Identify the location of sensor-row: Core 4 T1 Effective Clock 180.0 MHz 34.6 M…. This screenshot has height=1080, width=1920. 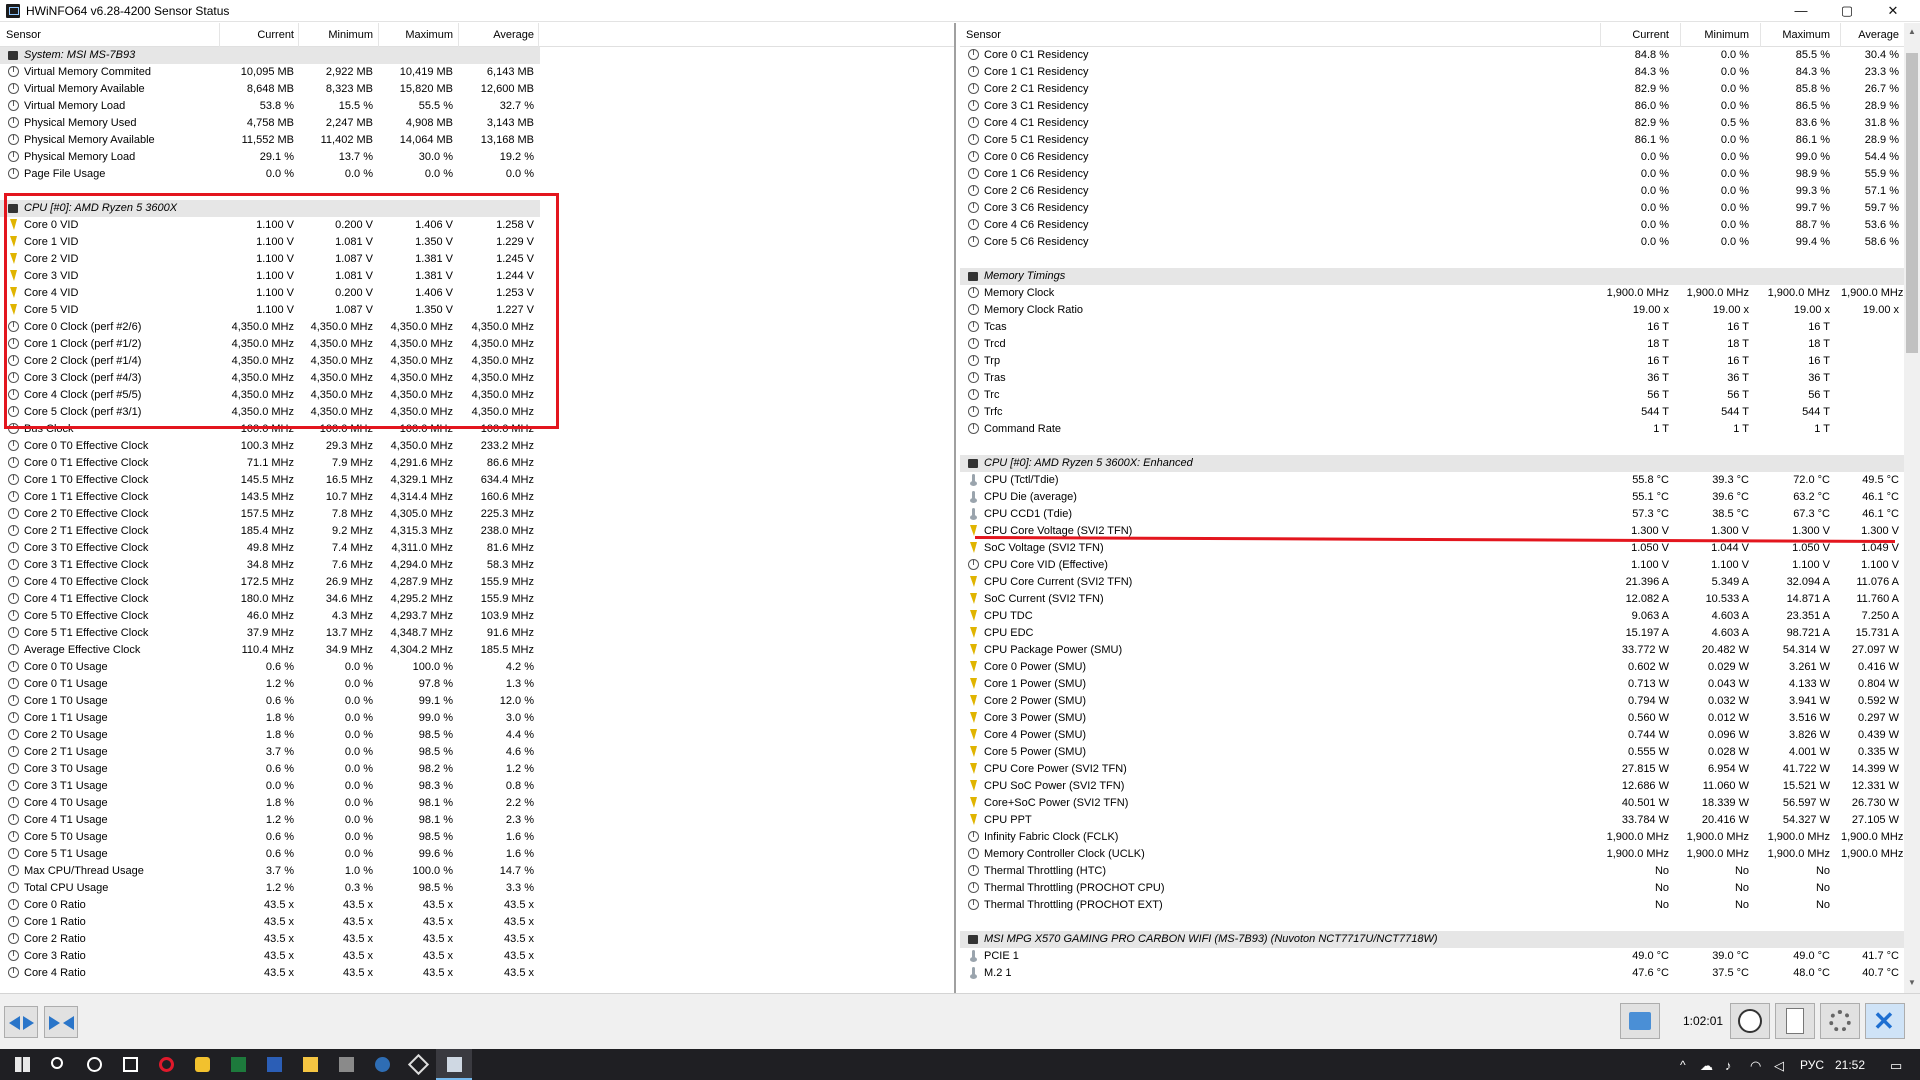
(477, 599).